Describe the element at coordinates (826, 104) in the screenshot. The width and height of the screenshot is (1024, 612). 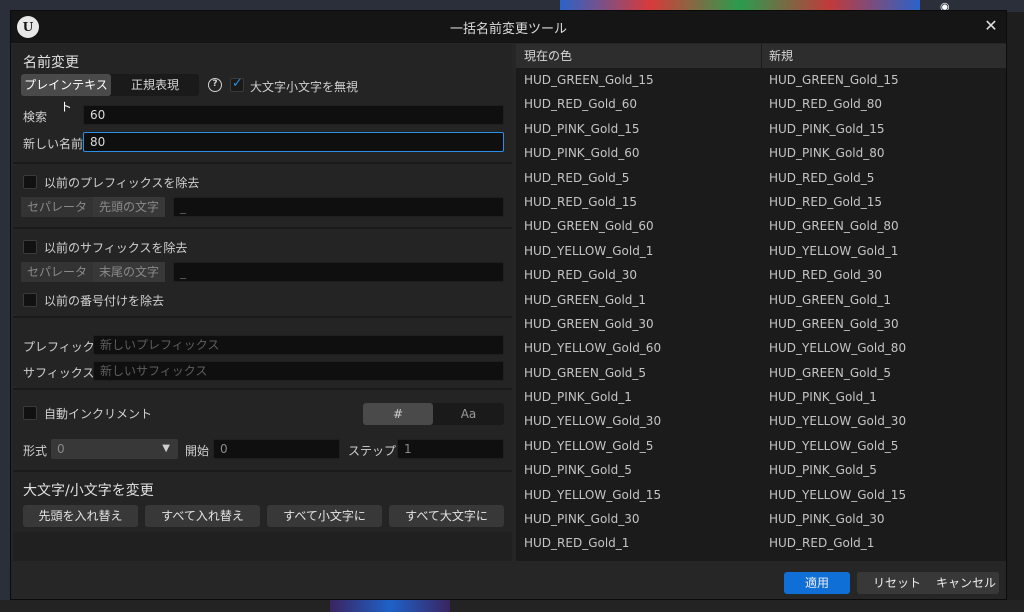
I see `new-name-cell: HUD_RED_Gold_80` at that location.